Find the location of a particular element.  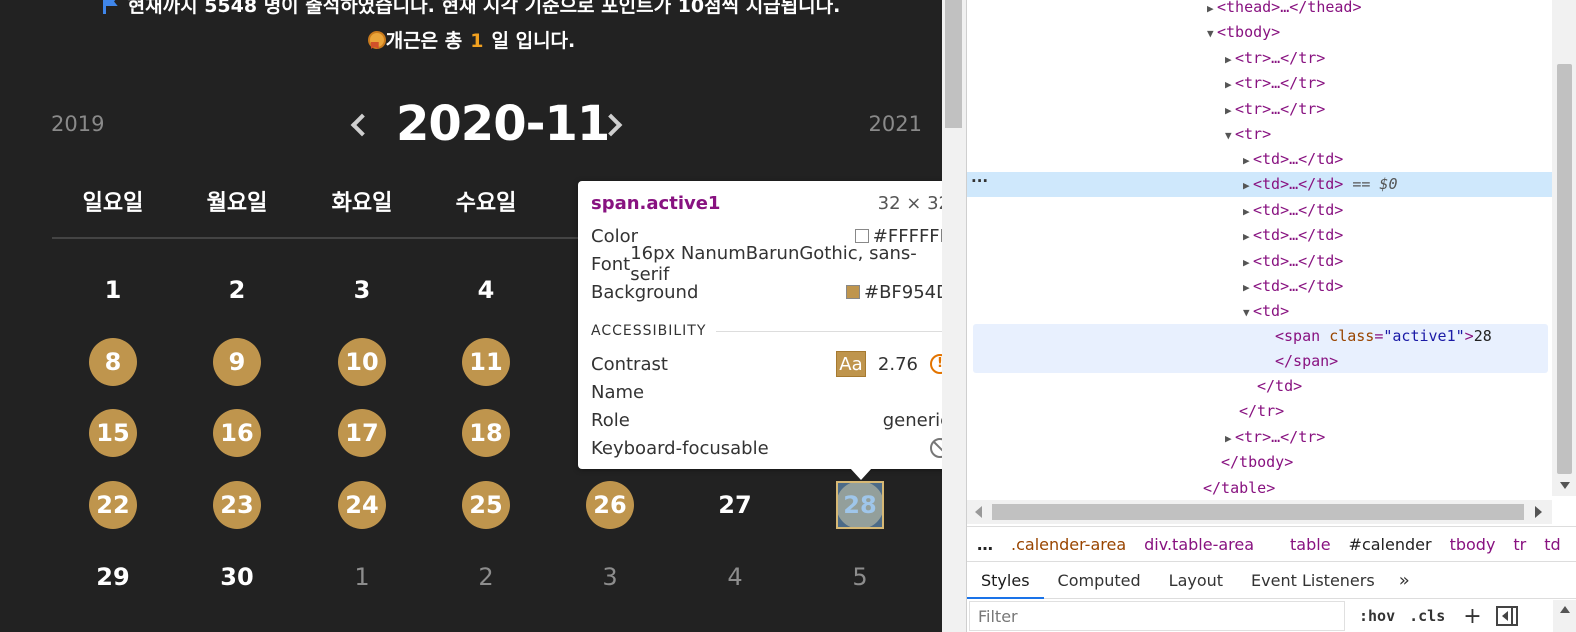

medal-icon is located at coordinates (376, 40).